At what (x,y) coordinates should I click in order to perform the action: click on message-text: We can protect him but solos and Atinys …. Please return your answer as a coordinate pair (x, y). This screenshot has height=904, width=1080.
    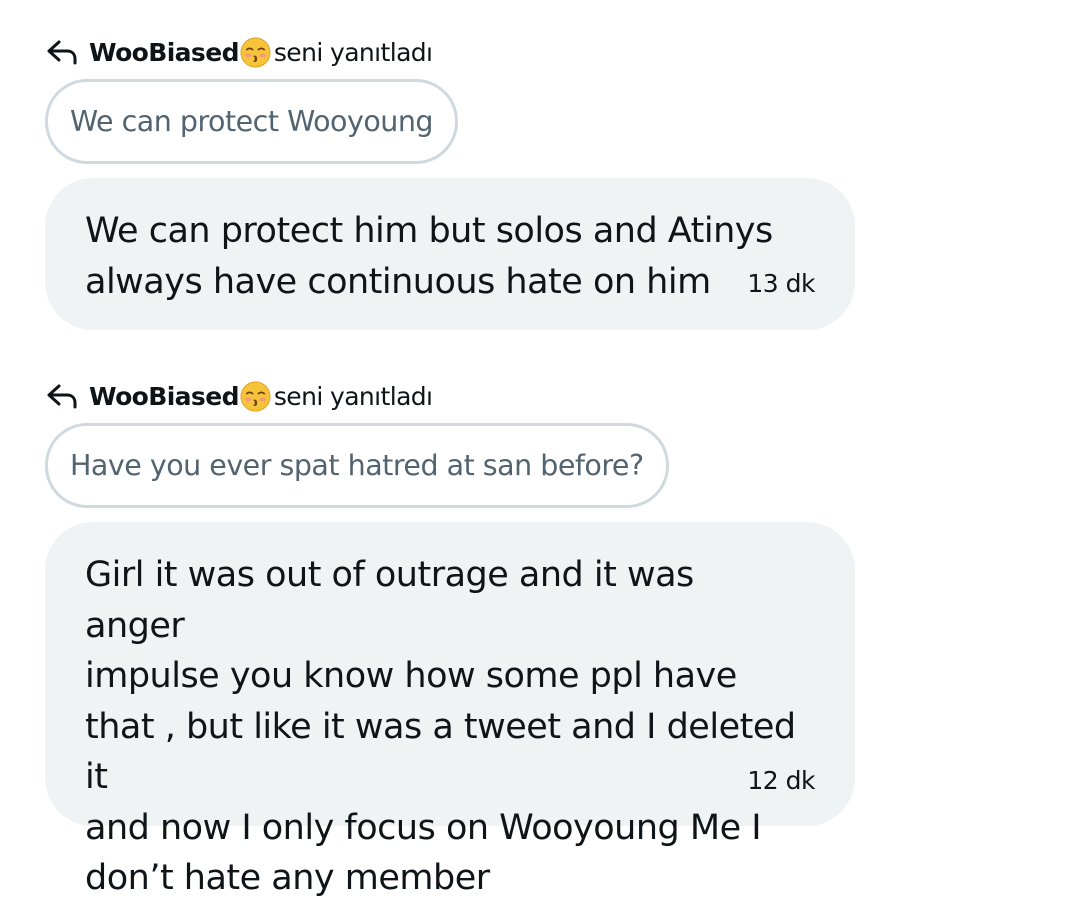
    Looking at the image, I should click on (429, 256).